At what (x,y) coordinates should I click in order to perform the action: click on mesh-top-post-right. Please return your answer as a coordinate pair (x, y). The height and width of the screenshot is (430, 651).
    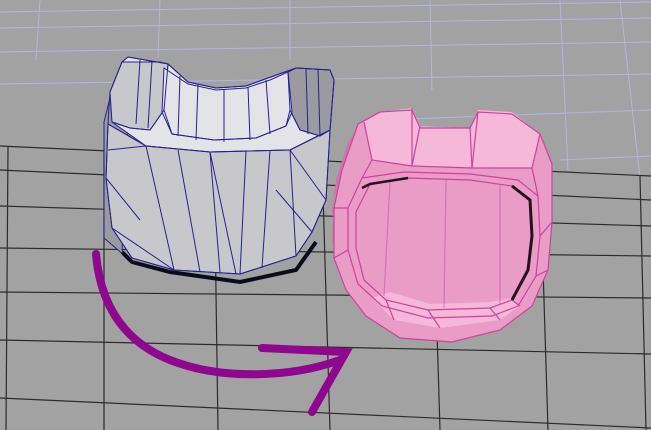
    Looking at the image, I should click on (505, 139).